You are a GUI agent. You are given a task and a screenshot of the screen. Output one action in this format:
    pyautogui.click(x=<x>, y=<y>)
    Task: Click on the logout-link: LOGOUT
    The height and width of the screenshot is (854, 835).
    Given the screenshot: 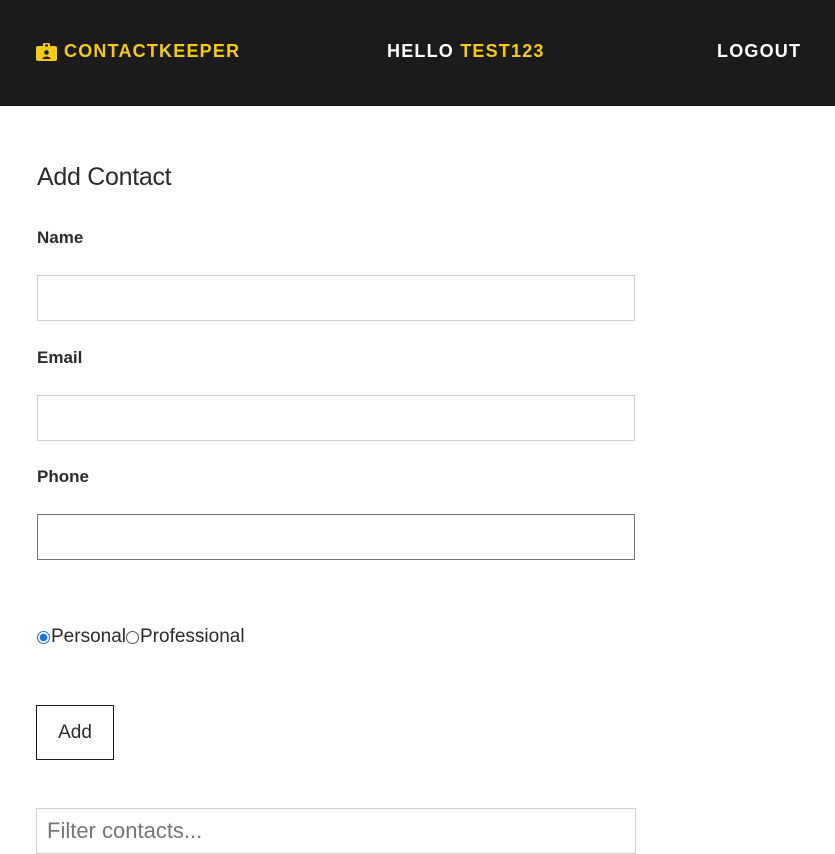 What is the action you would take?
    pyautogui.click(x=759, y=51)
    